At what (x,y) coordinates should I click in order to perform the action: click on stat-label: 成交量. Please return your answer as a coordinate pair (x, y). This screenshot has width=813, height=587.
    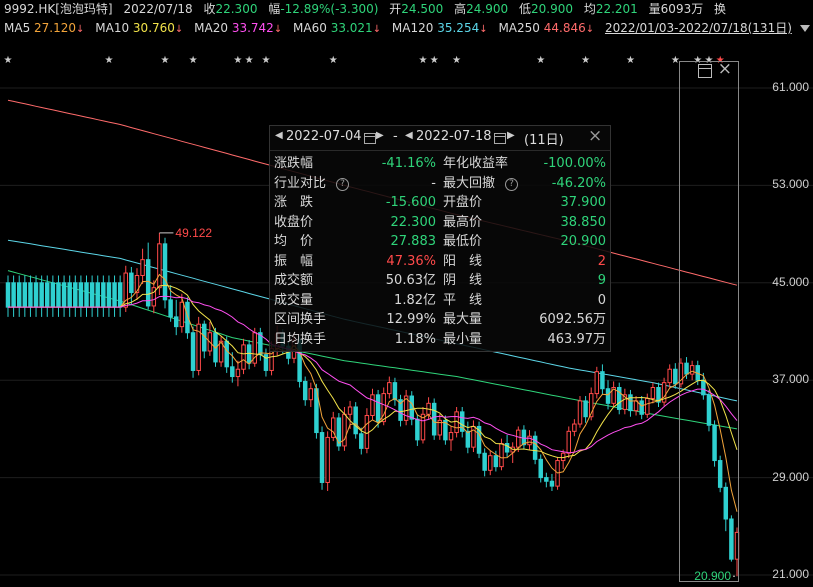
    Looking at the image, I should click on (294, 300).